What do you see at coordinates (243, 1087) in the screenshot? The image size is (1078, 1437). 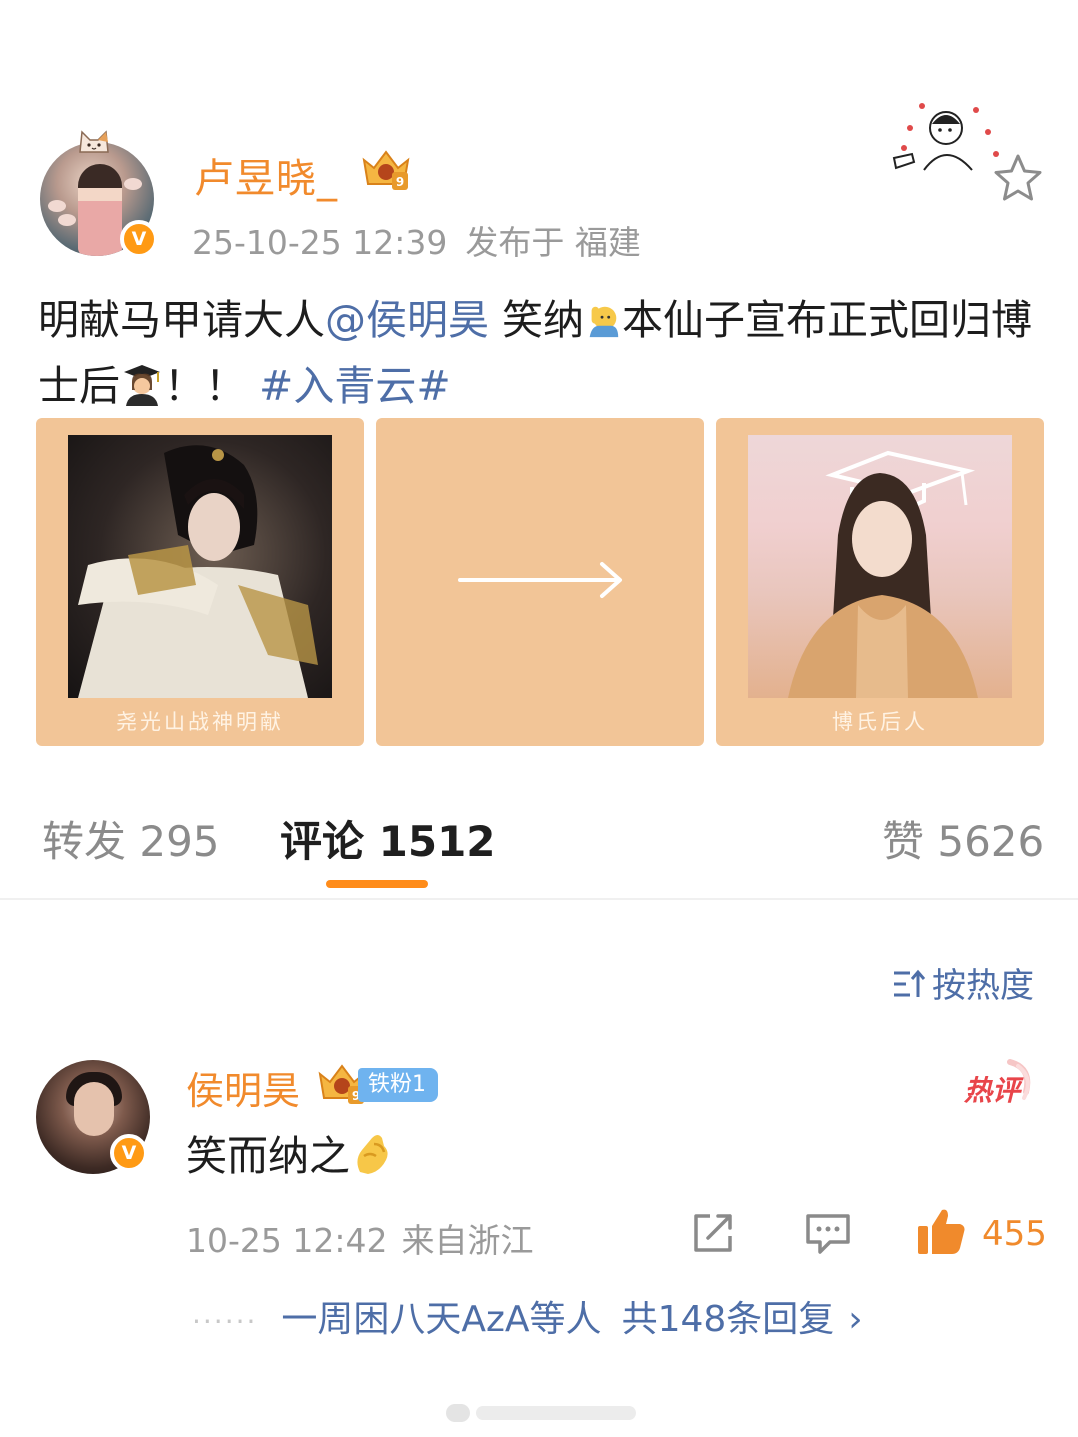 I see `commenter-username: 侯明昊` at bounding box center [243, 1087].